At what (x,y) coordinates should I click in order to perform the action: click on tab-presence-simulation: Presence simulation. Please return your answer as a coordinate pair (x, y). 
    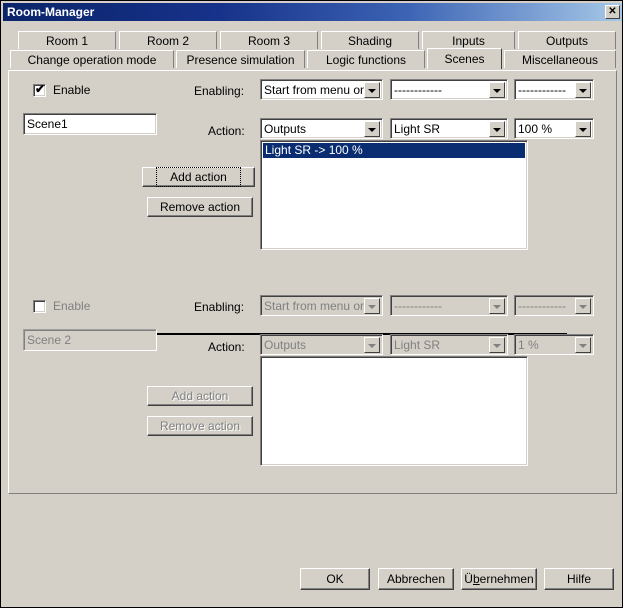
    Looking at the image, I should click on (240, 59).